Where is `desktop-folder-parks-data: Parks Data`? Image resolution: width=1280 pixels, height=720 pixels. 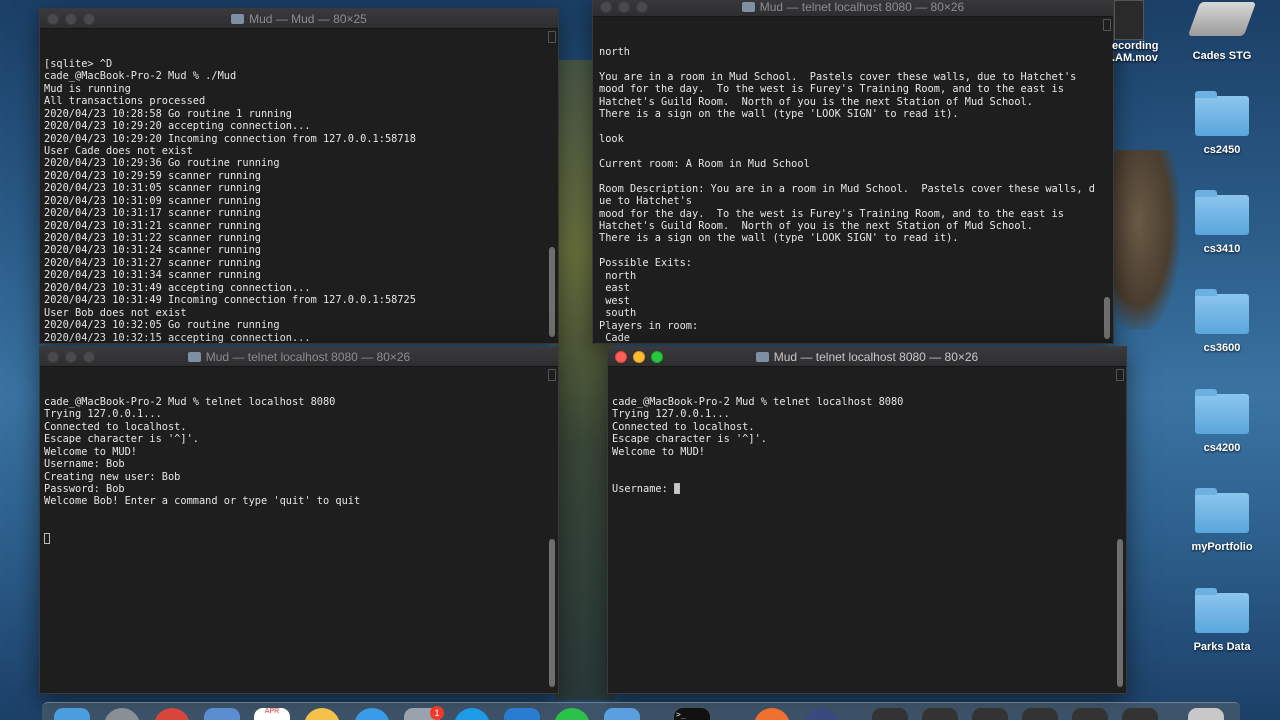
desktop-folder-parks-data: Parks Data is located at coordinates (1222, 620).